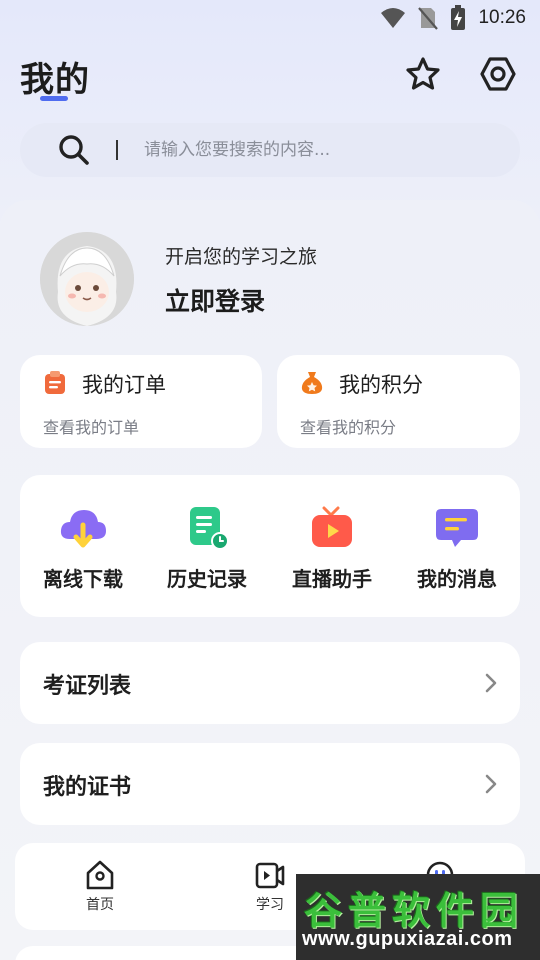 Image resolution: width=540 pixels, height=960 pixels. What do you see at coordinates (55, 80) in the screenshot?
I see `page-title: 我的` at bounding box center [55, 80].